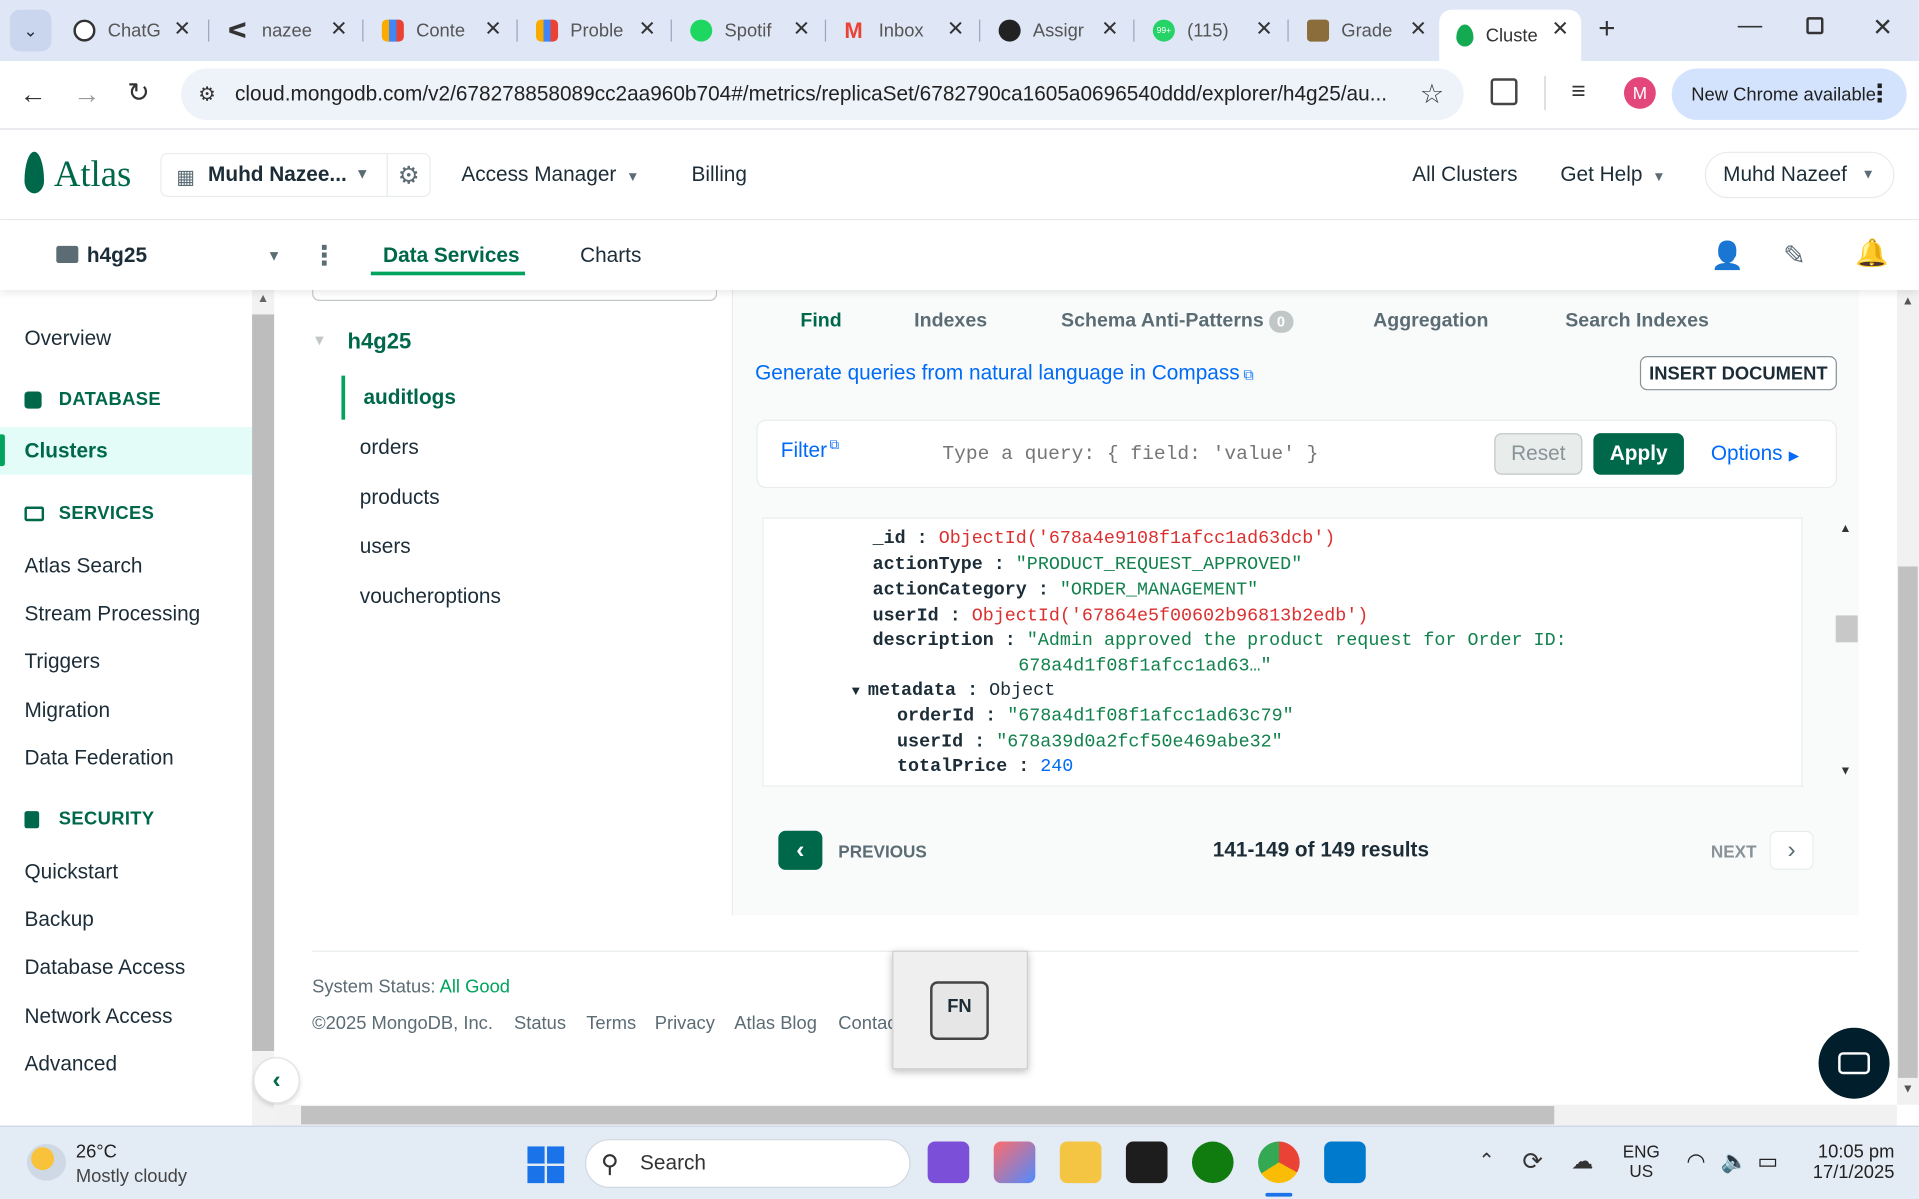  I want to click on sidebar-item-data-federation: Data Federation, so click(98, 758).